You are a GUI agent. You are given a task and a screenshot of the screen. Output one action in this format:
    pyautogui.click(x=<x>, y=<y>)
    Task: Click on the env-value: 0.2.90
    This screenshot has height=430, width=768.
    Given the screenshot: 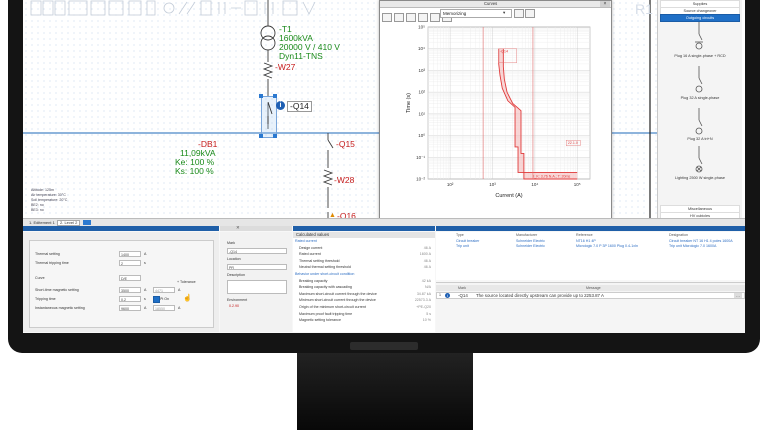 What is the action you would take?
    pyautogui.click(x=234, y=306)
    